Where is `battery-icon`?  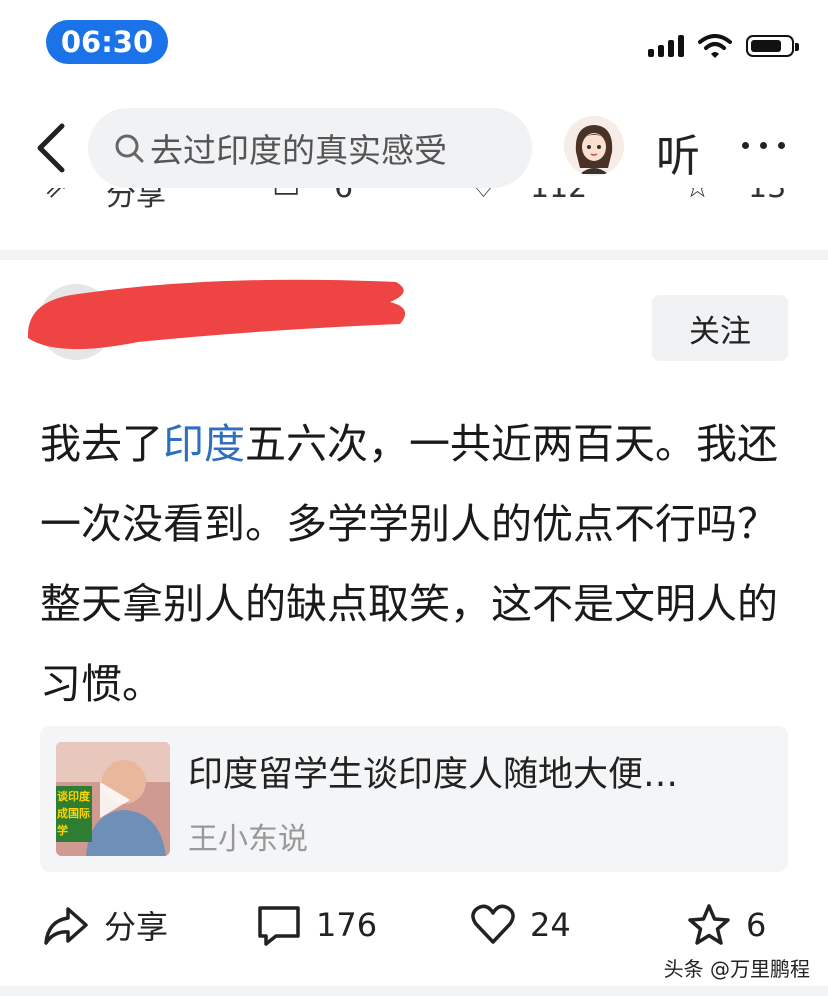 battery-icon is located at coordinates (772, 46).